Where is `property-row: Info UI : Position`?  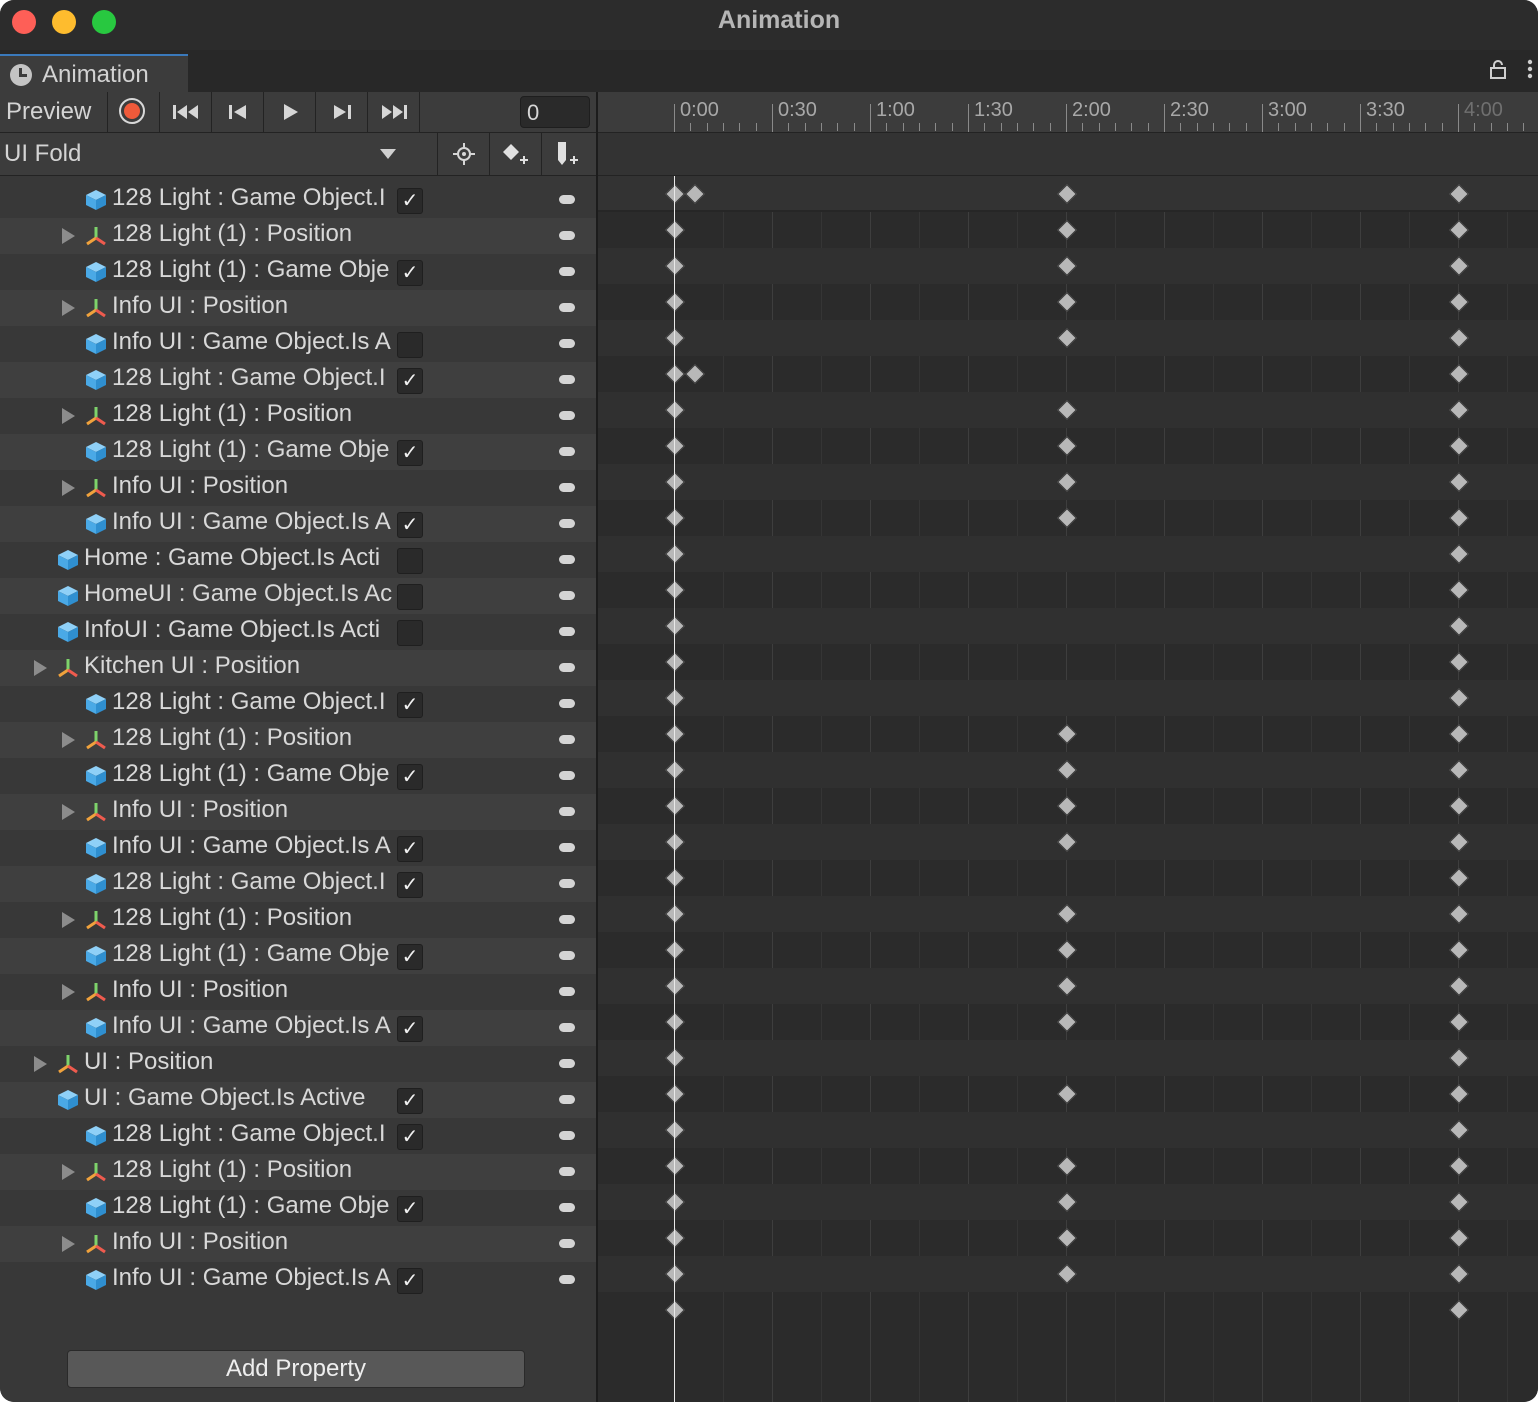
property-row: Info UI : Position is located at coordinates (298, 488).